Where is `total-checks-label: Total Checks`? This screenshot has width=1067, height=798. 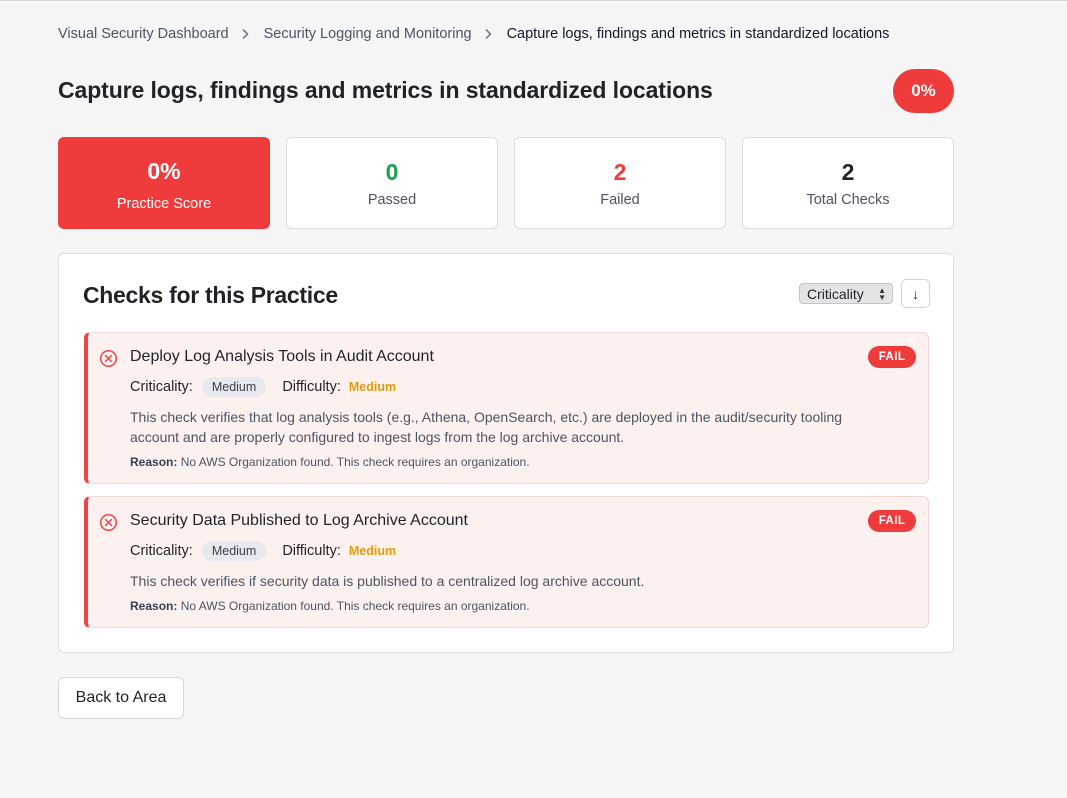
total-checks-label: Total Checks is located at coordinates (848, 200).